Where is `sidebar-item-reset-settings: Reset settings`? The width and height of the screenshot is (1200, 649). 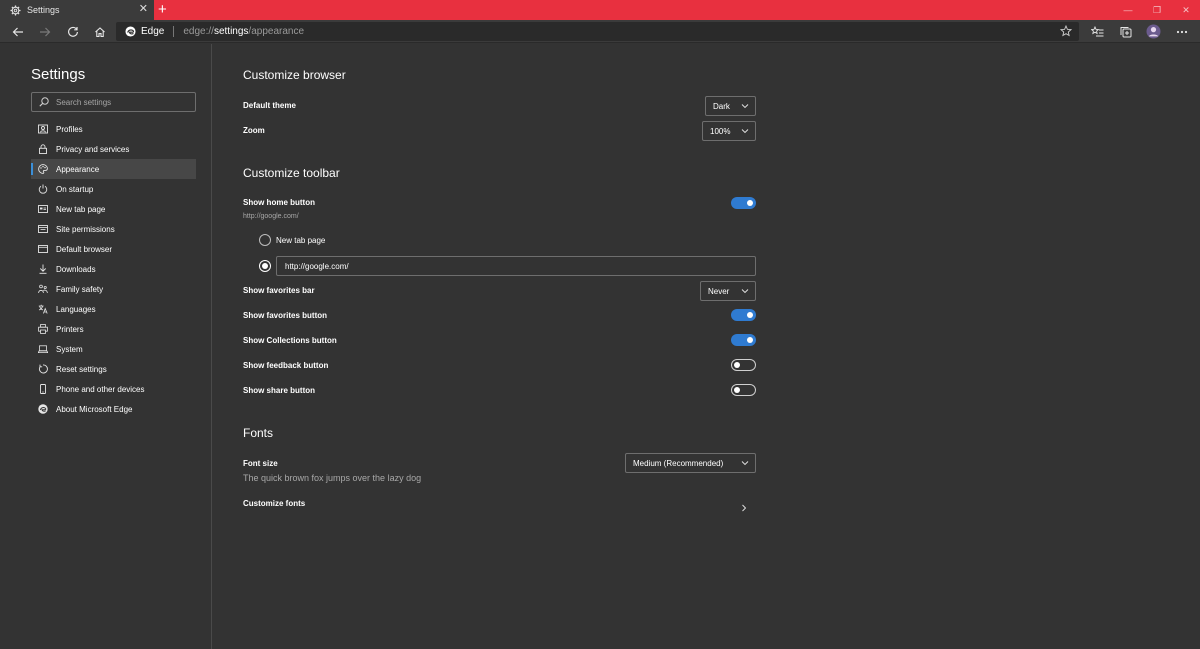 sidebar-item-reset-settings: Reset settings is located at coordinates (113, 369).